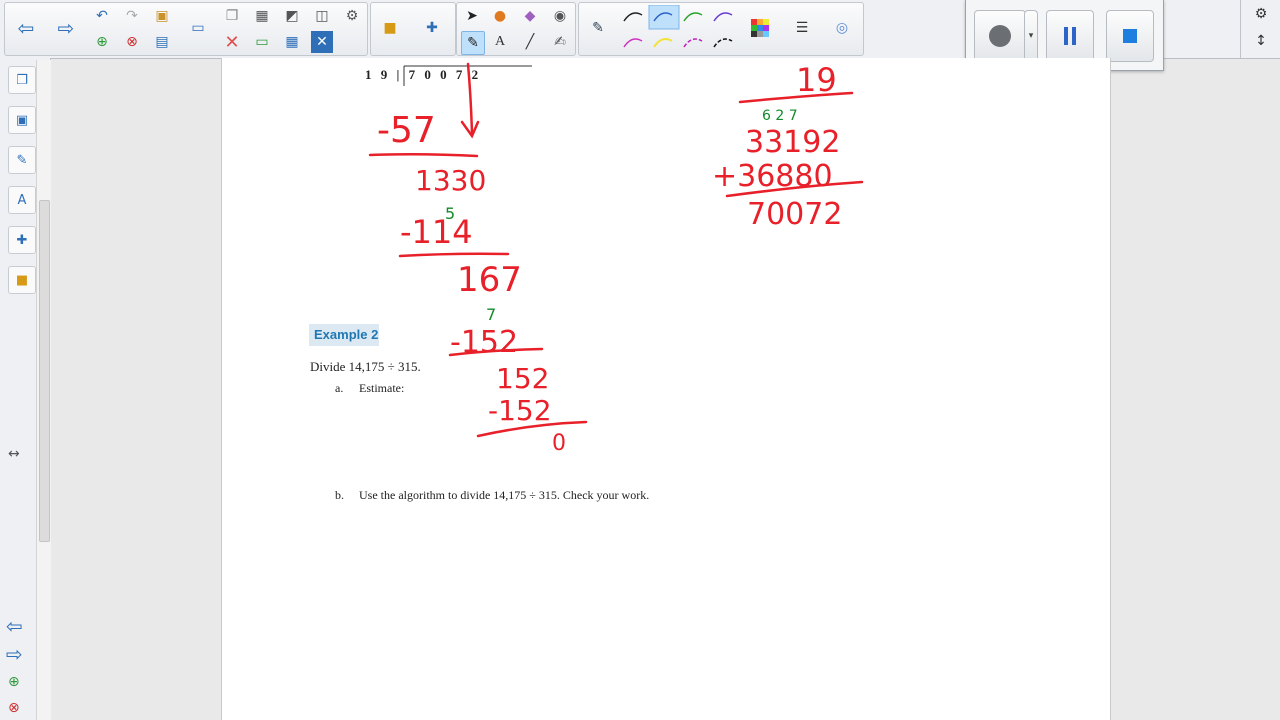 This screenshot has width=1280, height=720. Describe the element at coordinates (500, 42) in the screenshot. I see `text-icon: A` at that location.